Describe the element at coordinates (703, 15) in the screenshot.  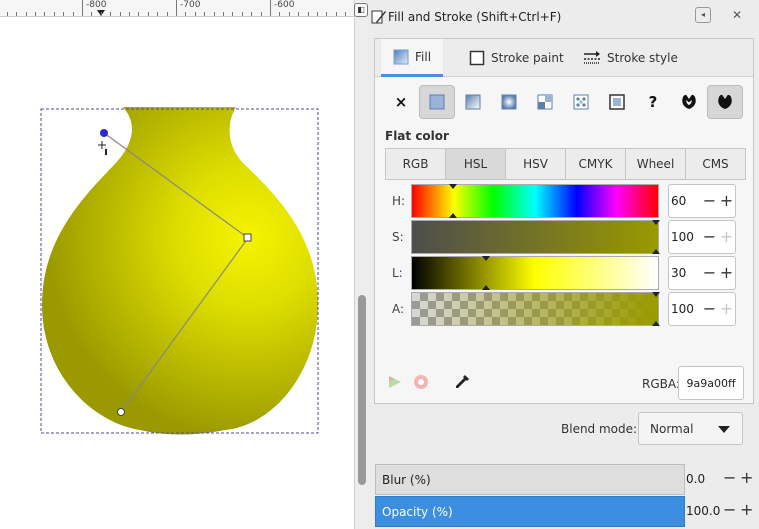
I see `panel-dock-icon: ◂` at that location.